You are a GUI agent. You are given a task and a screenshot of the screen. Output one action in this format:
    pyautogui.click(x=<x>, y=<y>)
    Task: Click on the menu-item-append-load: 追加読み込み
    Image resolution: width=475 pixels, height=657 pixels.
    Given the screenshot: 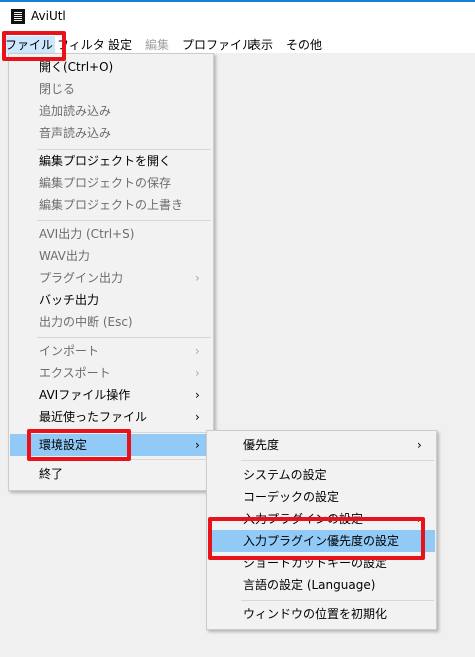 What is the action you would take?
    pyautogui.click(x=111, y=111)
    